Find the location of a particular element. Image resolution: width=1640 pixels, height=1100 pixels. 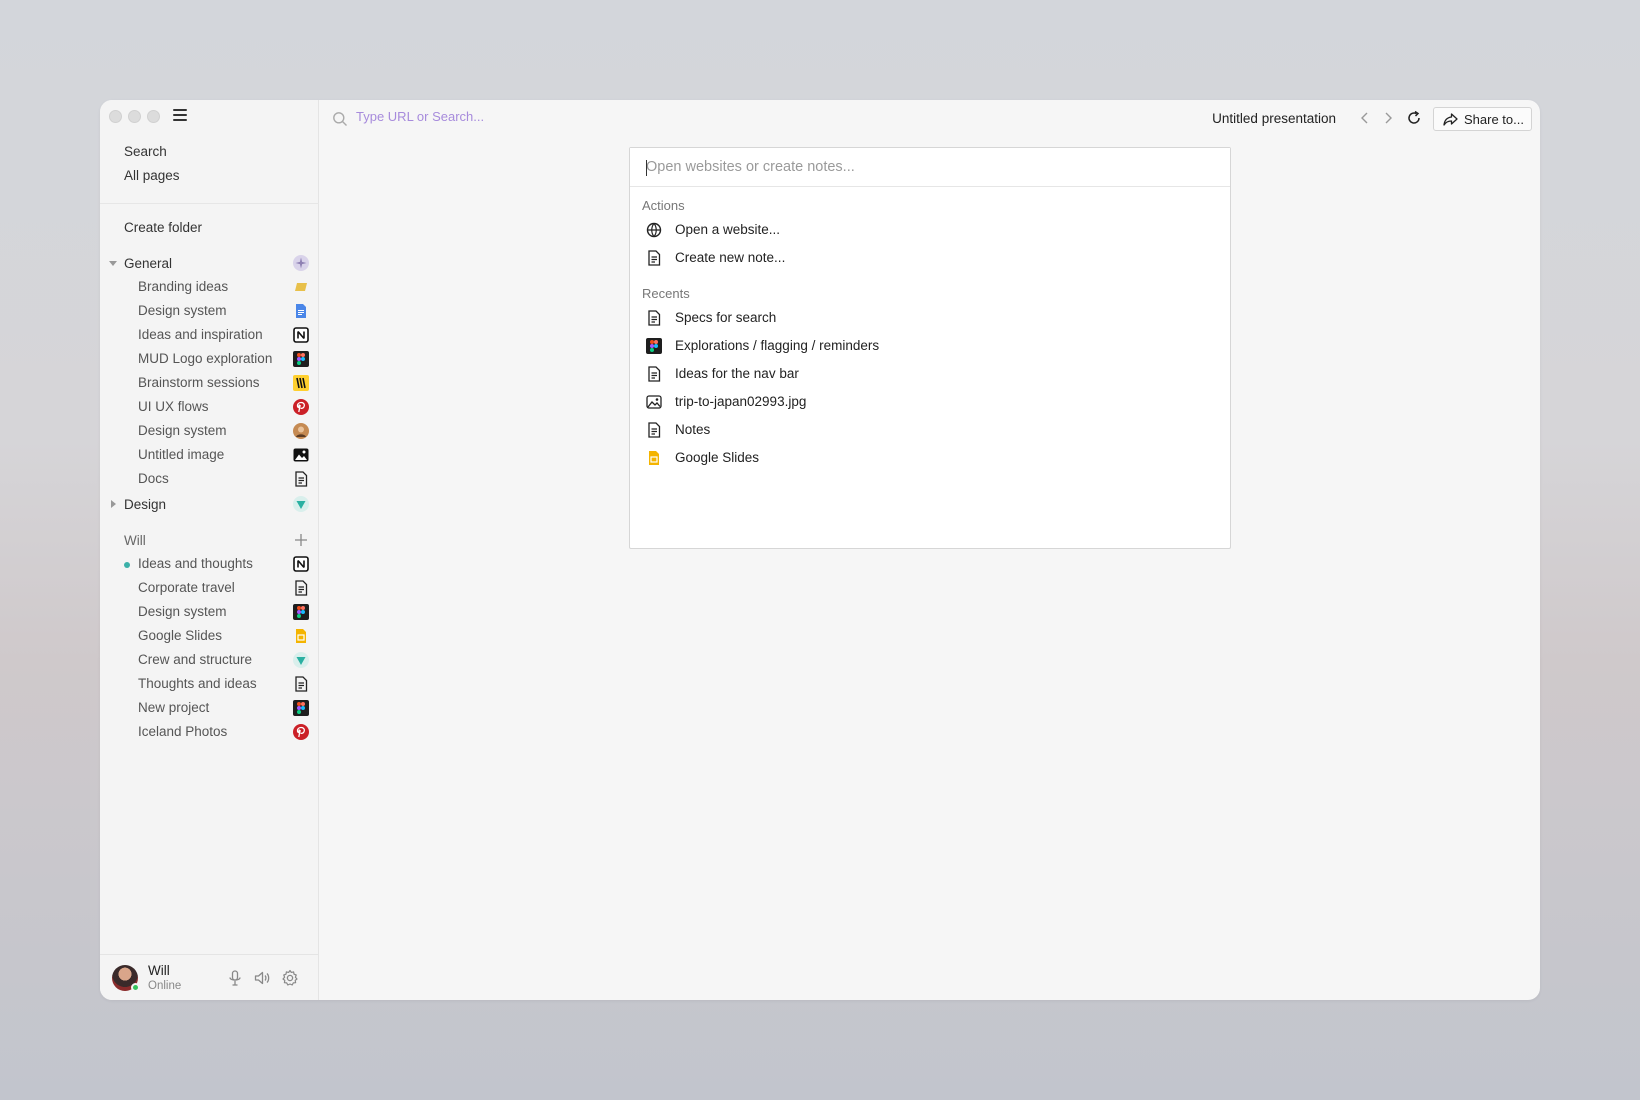

close-window-button is located at coordinates (115, 116).